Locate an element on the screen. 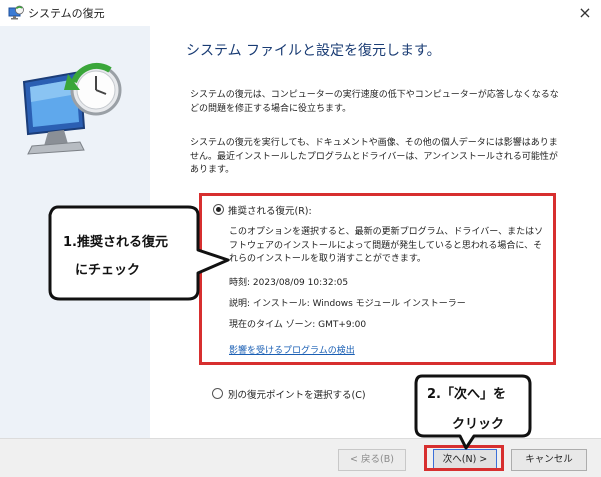 This screenshot has height=477, width=601. window-title: システムの復元 is located at coordinates (66, 13).